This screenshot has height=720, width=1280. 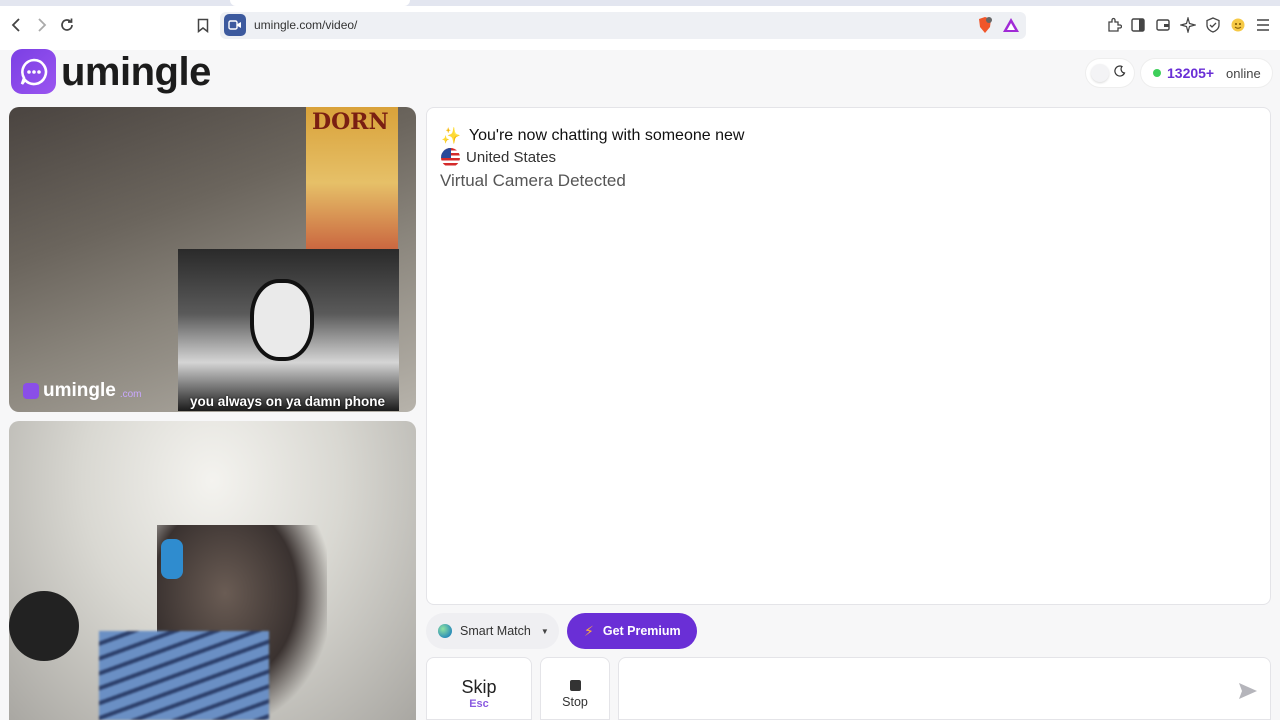 What do you see at coordinates (1191, 73) in the screenshot?
I see `online-count: 13205+` at bounding box center [1191, 73].